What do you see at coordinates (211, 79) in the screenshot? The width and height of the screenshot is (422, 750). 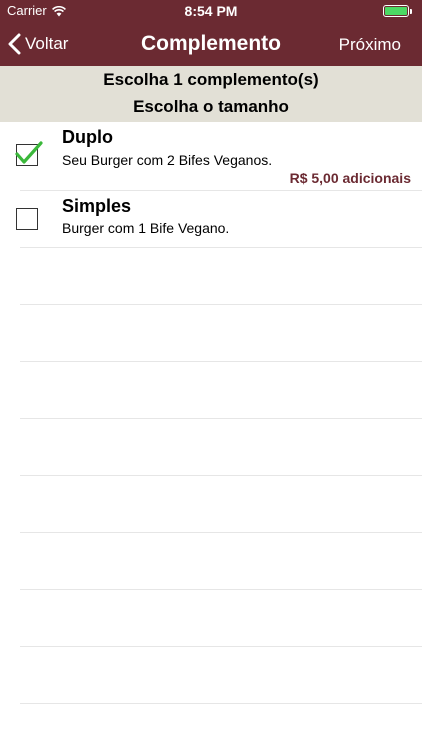 I see `section-instruction: Escolha 1 complemento(s)` at bounding box center [211, 79].